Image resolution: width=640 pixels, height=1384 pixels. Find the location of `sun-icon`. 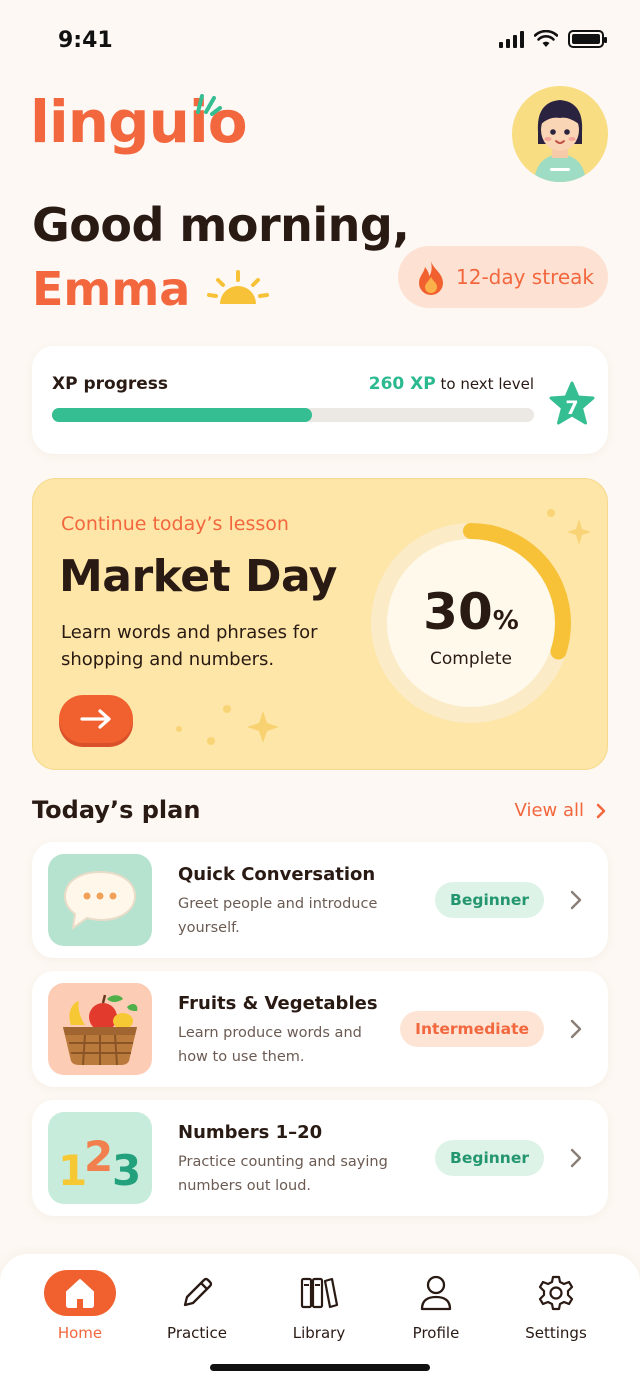

sun-icon is located at coordinates (238, 287).